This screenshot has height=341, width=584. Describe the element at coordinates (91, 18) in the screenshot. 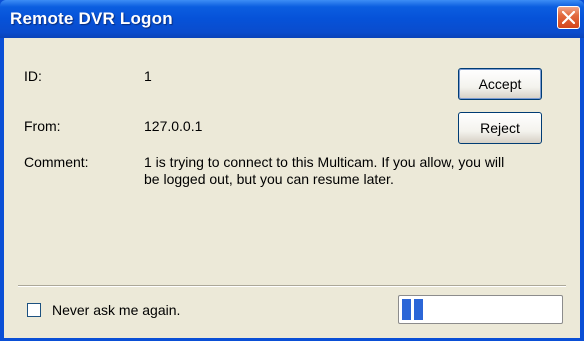

I see `window-title: Remote DVR Logon` at that location.